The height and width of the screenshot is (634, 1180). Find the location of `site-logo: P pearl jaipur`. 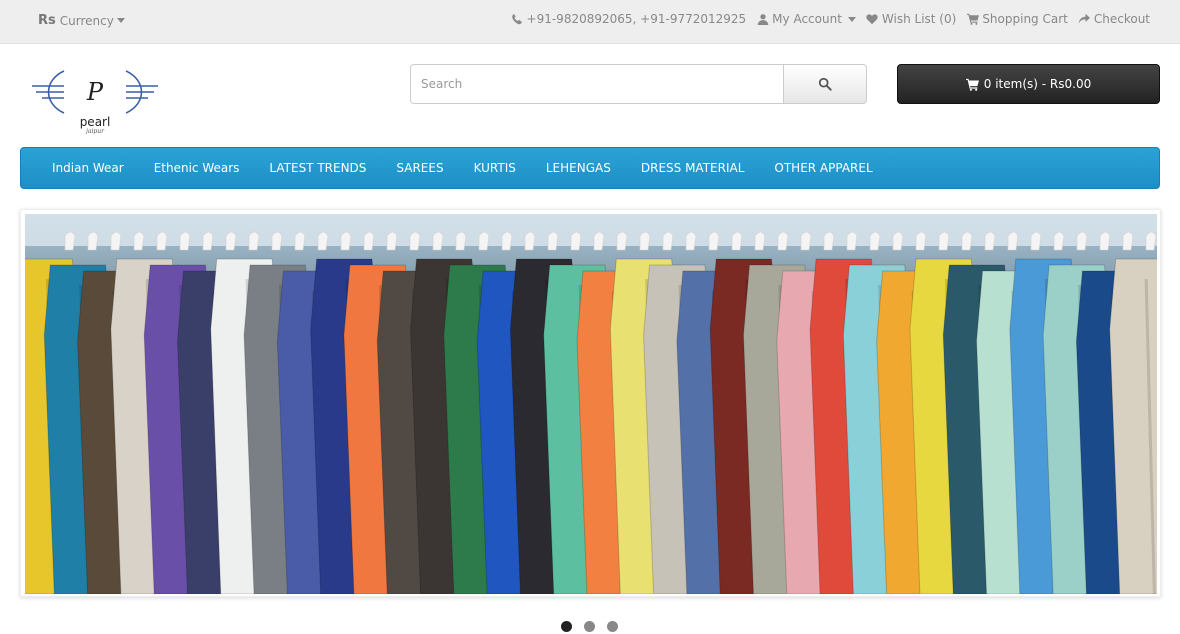

site-logo: P pearl jaipur is located at coordinates (95, 101).